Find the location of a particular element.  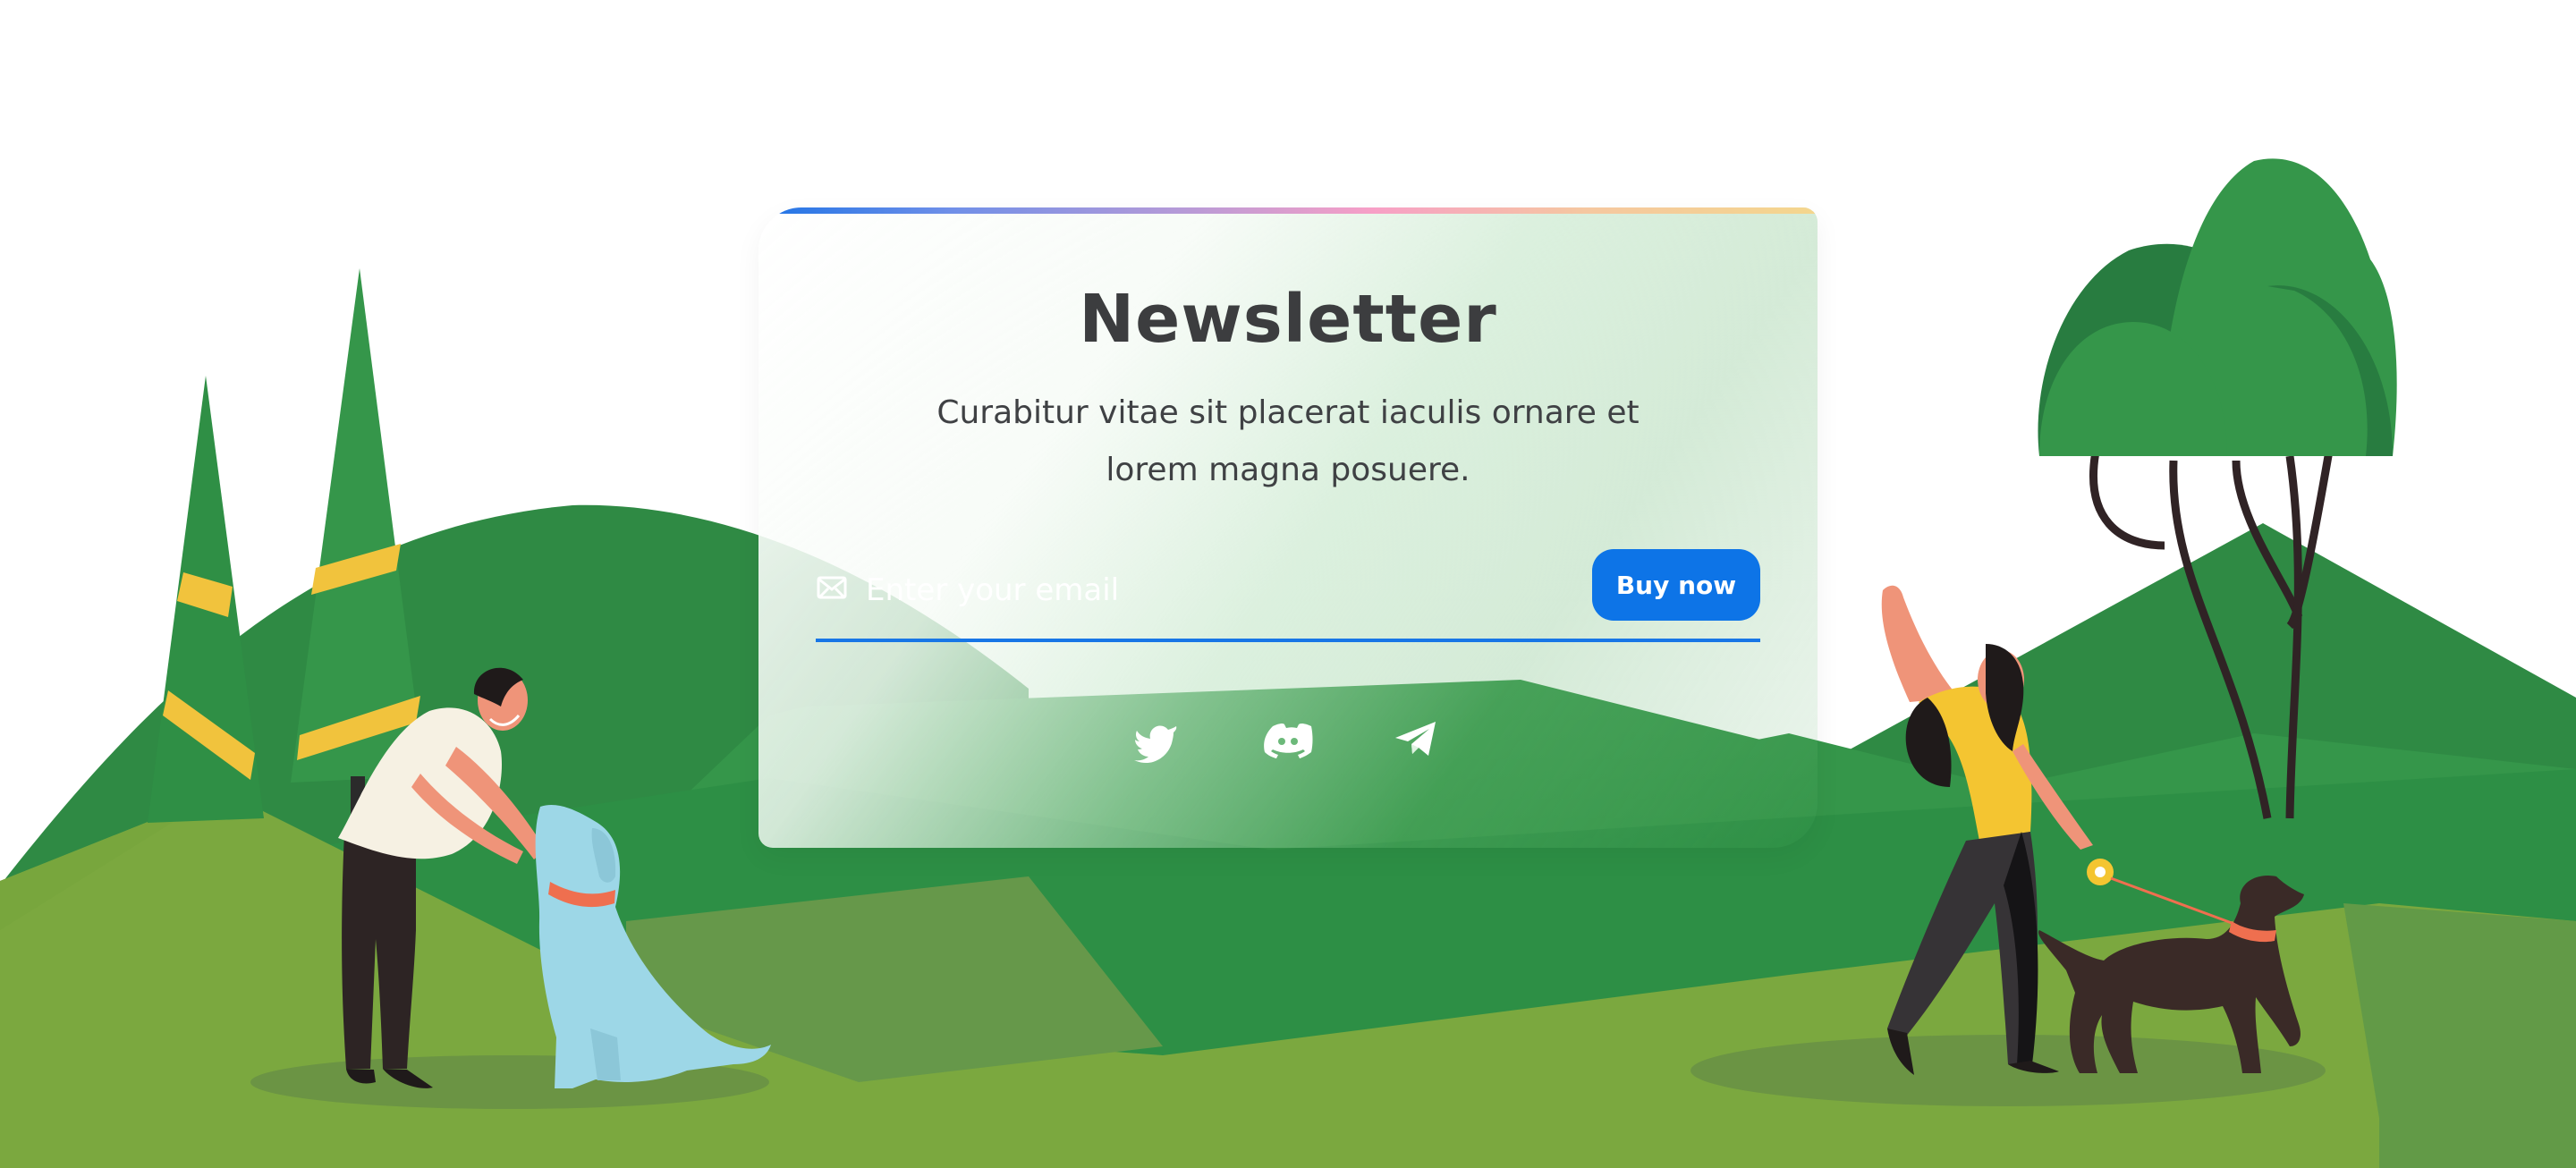

social-links is located at coordinates (1288, 745).